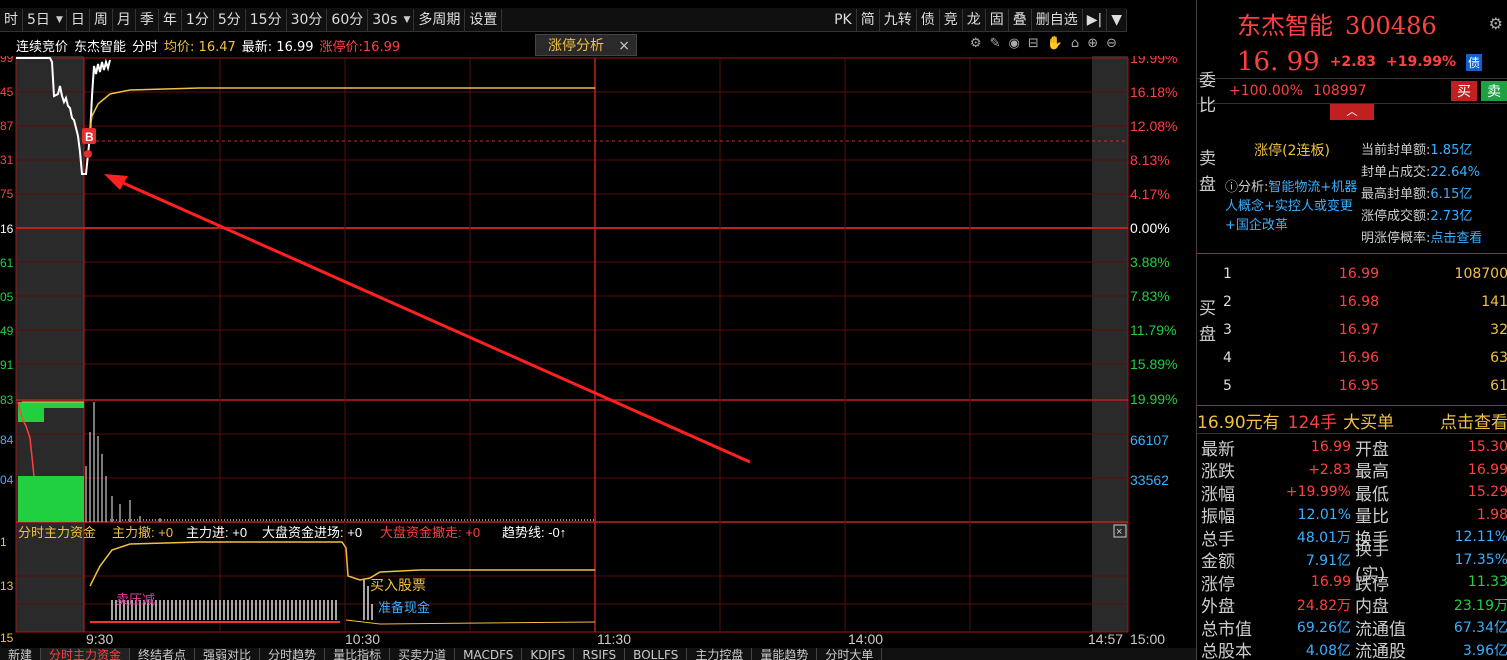 This screenshot has height=660, width=1507. What do you see at coordinates (440, 19) in the screenshot?
I see `multi-period-button: 多周期` at bounding box center [440, 19].